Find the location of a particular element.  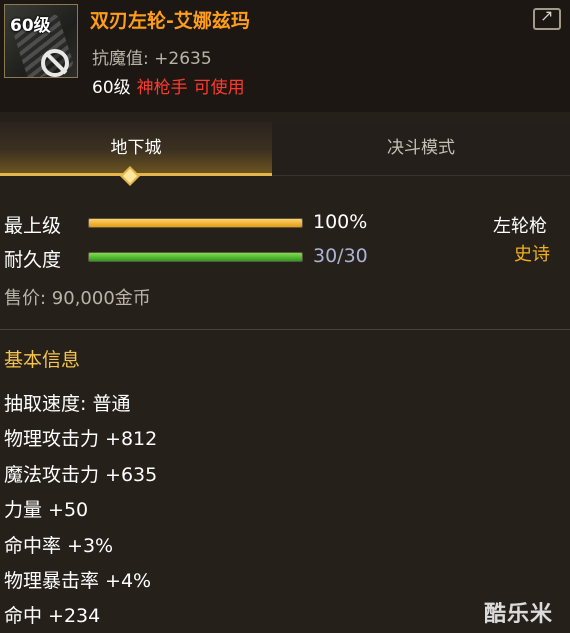

divider is located at coordinates (285, 329).